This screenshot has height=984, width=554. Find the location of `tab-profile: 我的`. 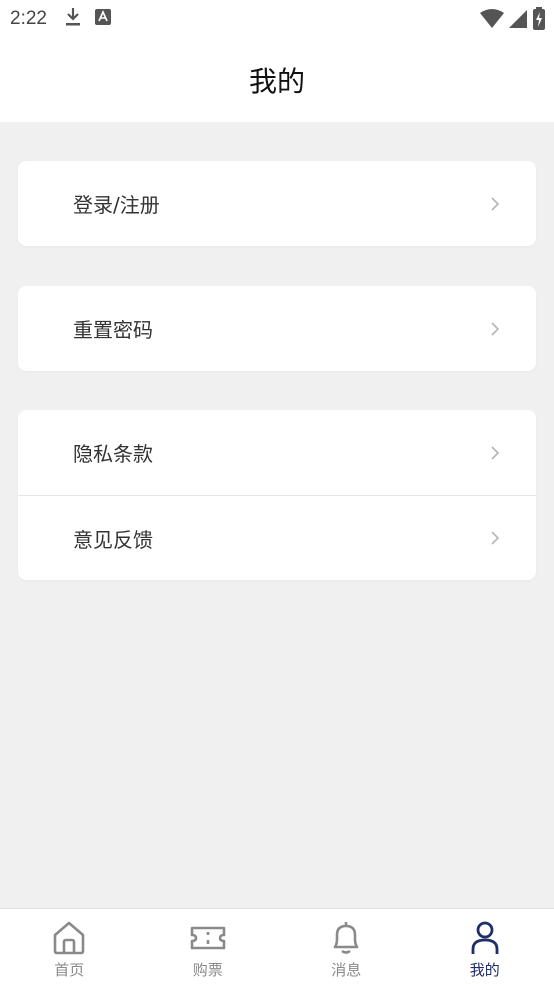

tab-profile: 我的 is located at coordinates (485, 946).